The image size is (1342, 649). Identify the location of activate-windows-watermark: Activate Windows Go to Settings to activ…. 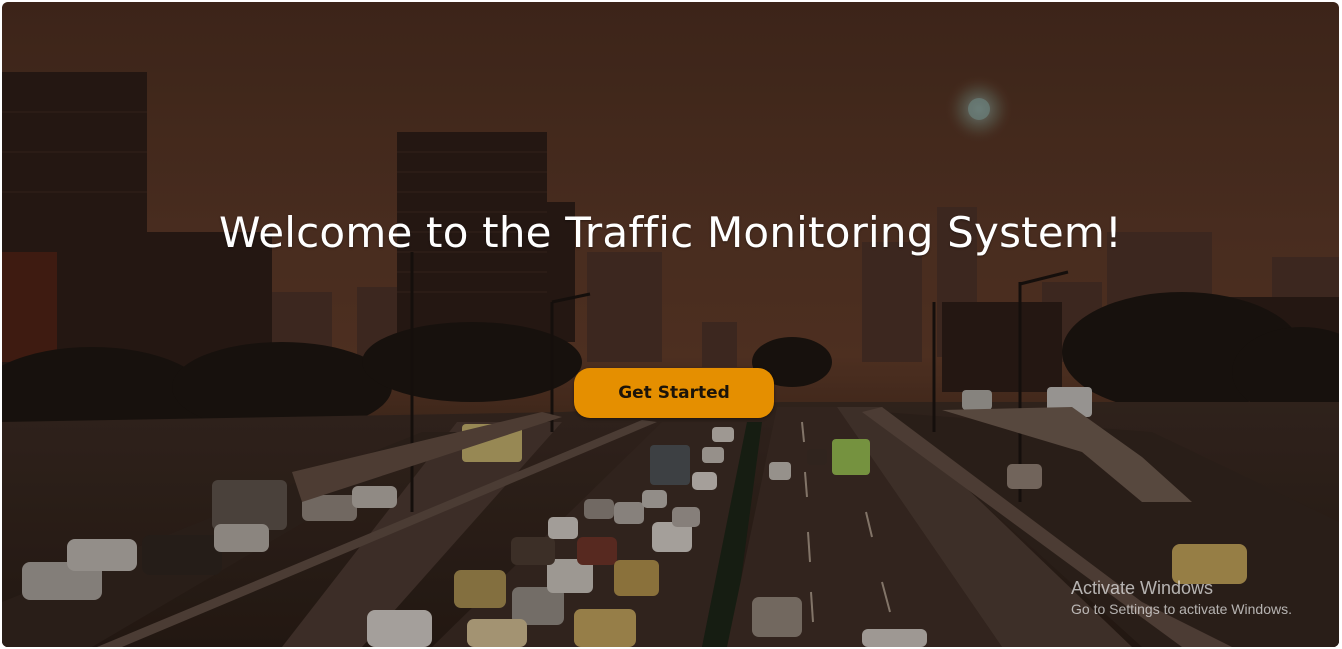
(1181, 598).